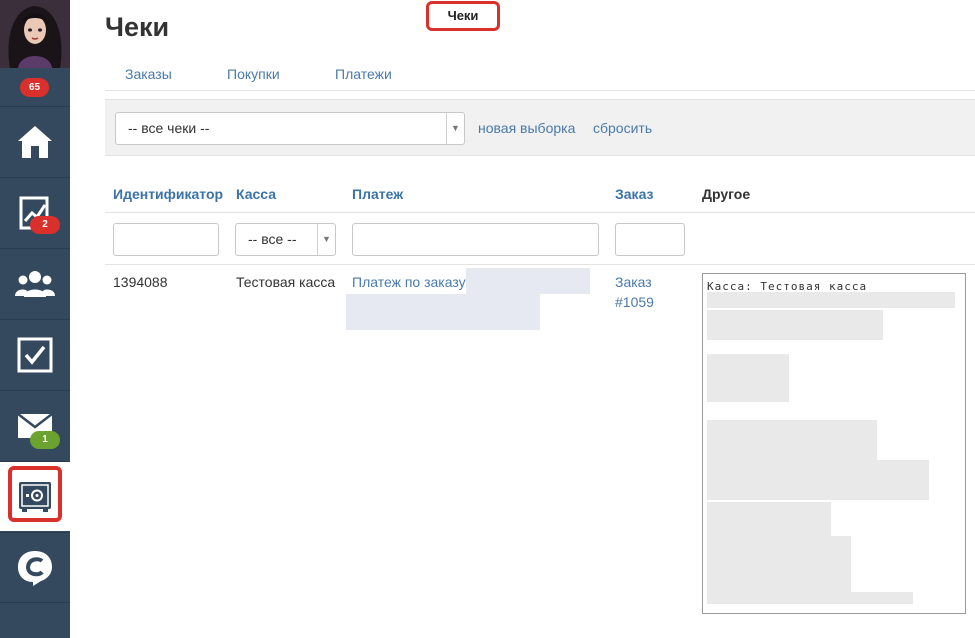 The image size is (975, 638). Describe the element at coordinates (622, 128) in the screenshot. I see `reset-link: сбросить` at that location.